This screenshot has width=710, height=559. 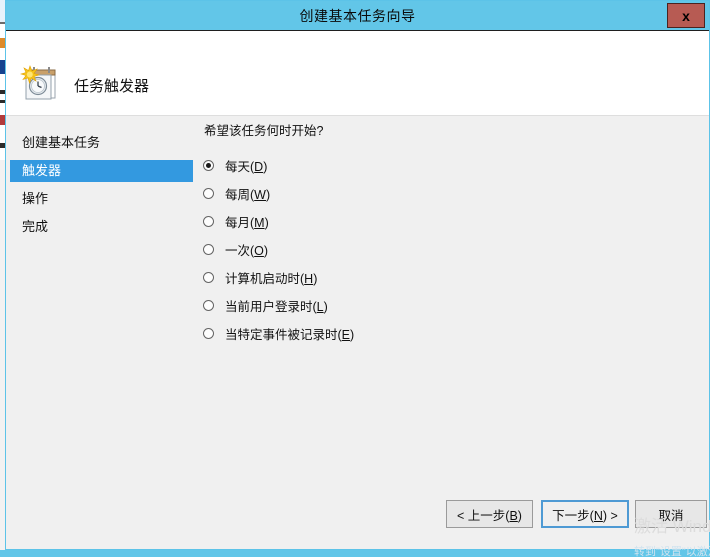 What do you see at coordinates (276, 306) in the screenshot?
I see `radio-label: 当前用户登录时(L)` at bounding box center [276, 306].